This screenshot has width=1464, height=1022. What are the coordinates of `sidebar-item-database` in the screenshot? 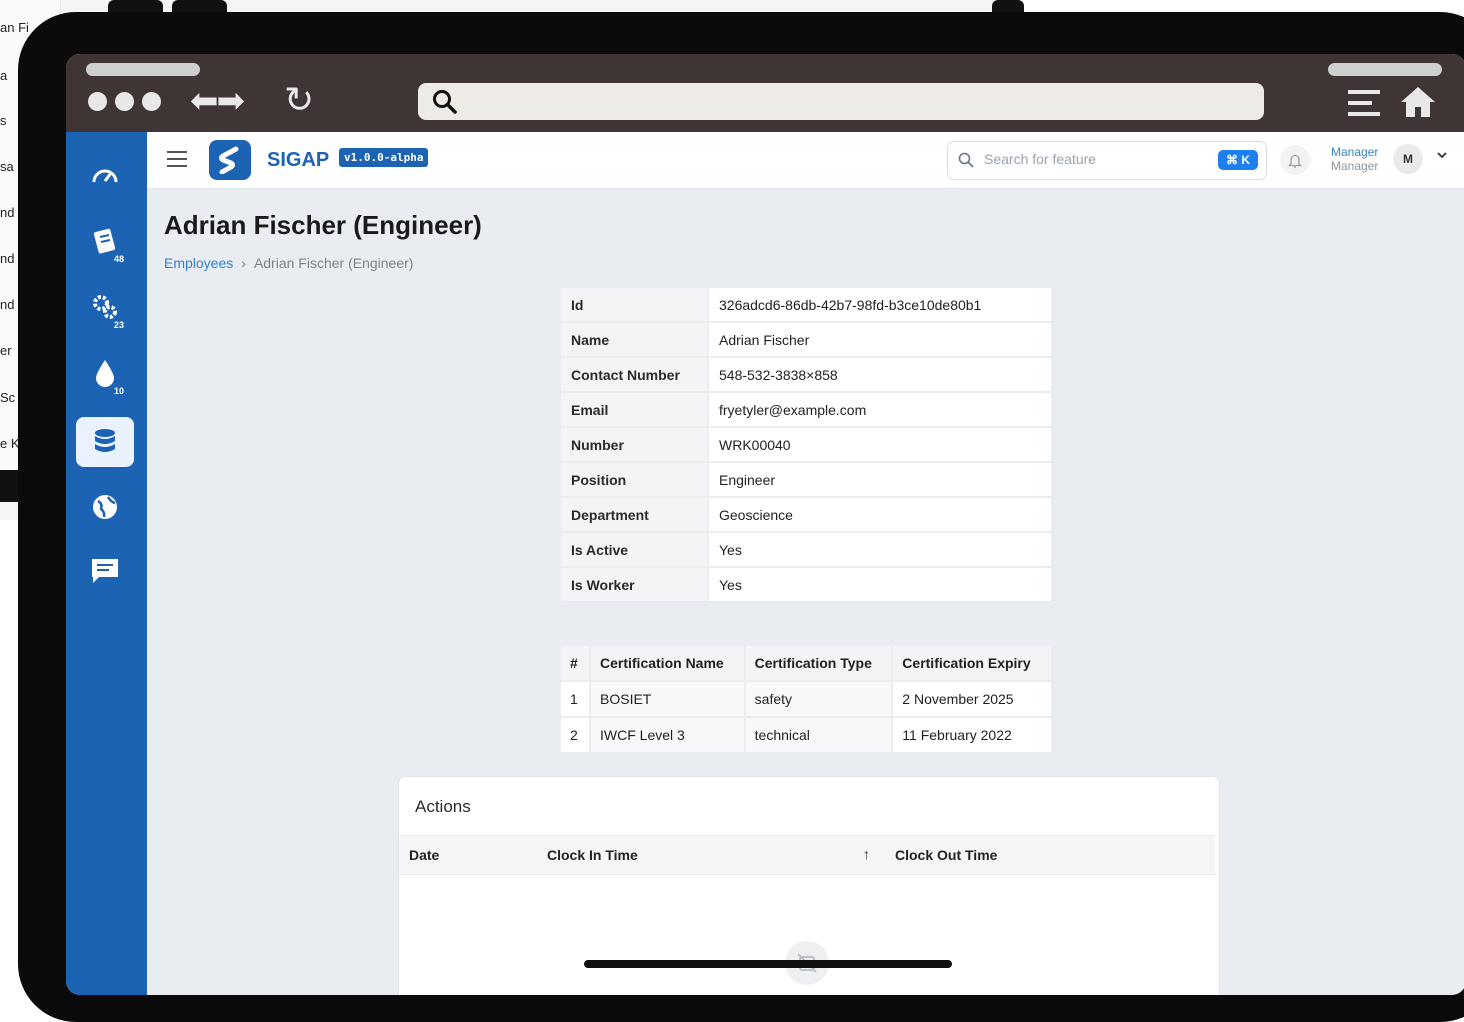 It's located at (105, 442).